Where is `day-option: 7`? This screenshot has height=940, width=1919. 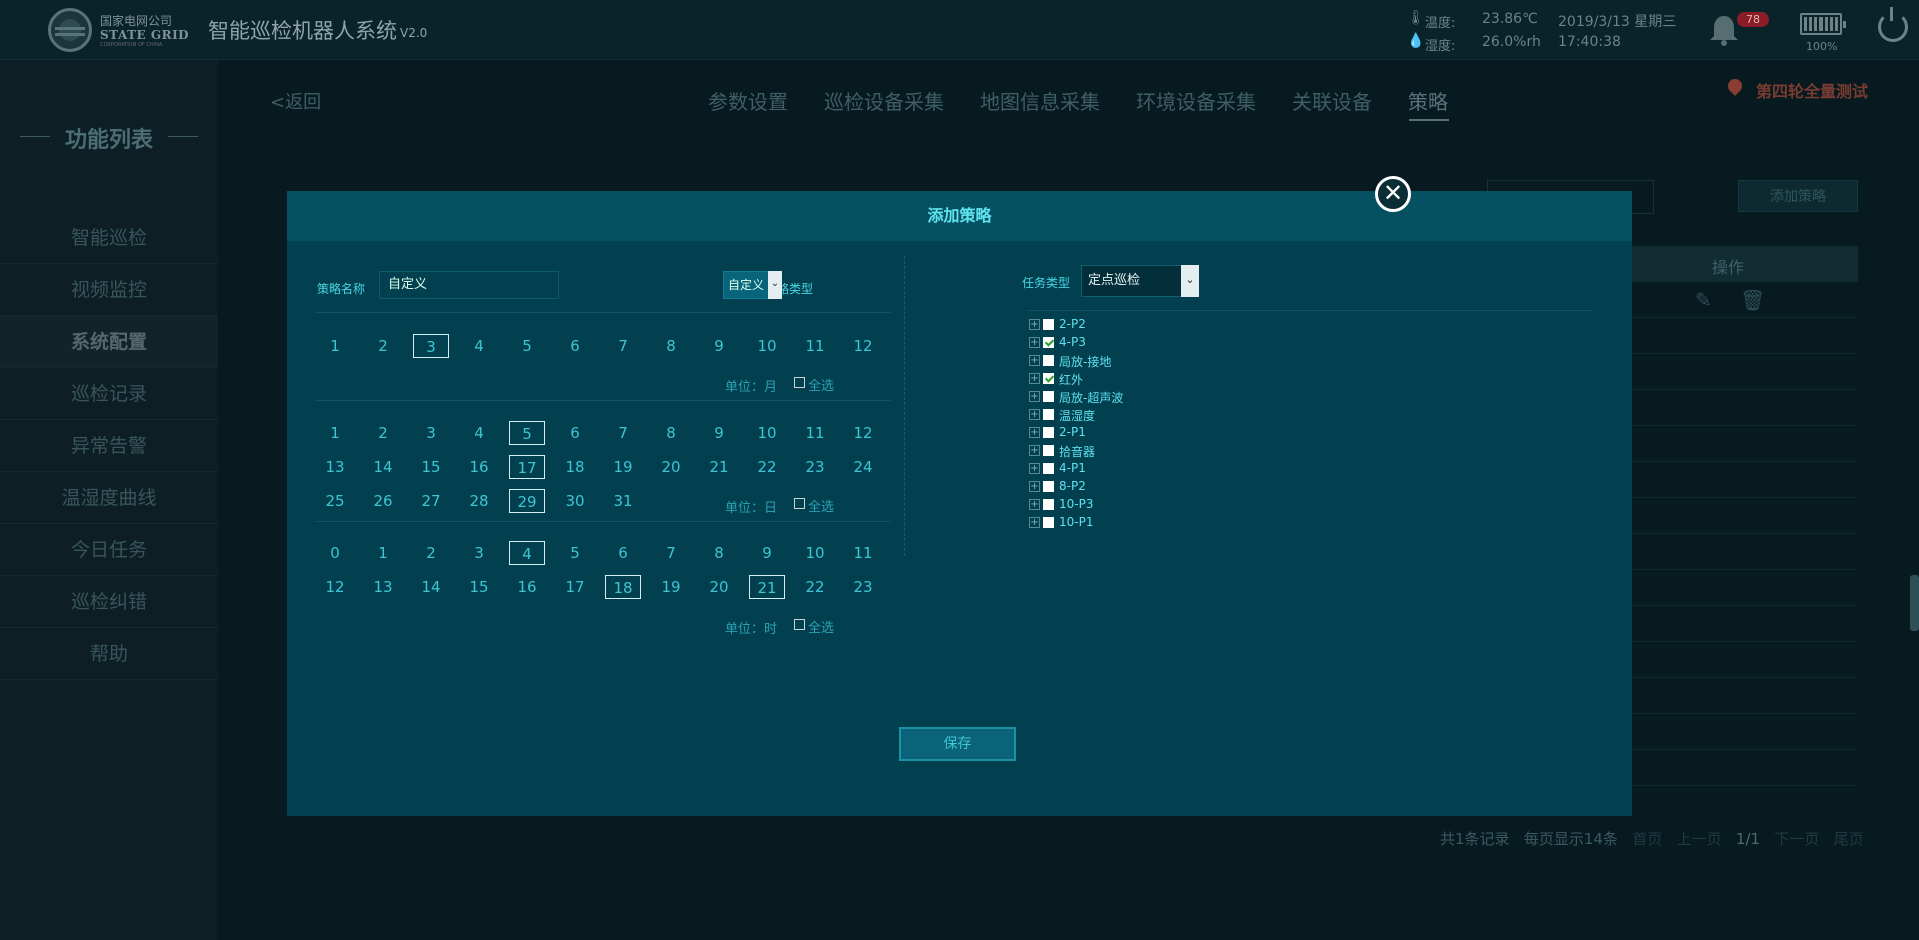
day-option: 7 is located at coordinates (623, 433).